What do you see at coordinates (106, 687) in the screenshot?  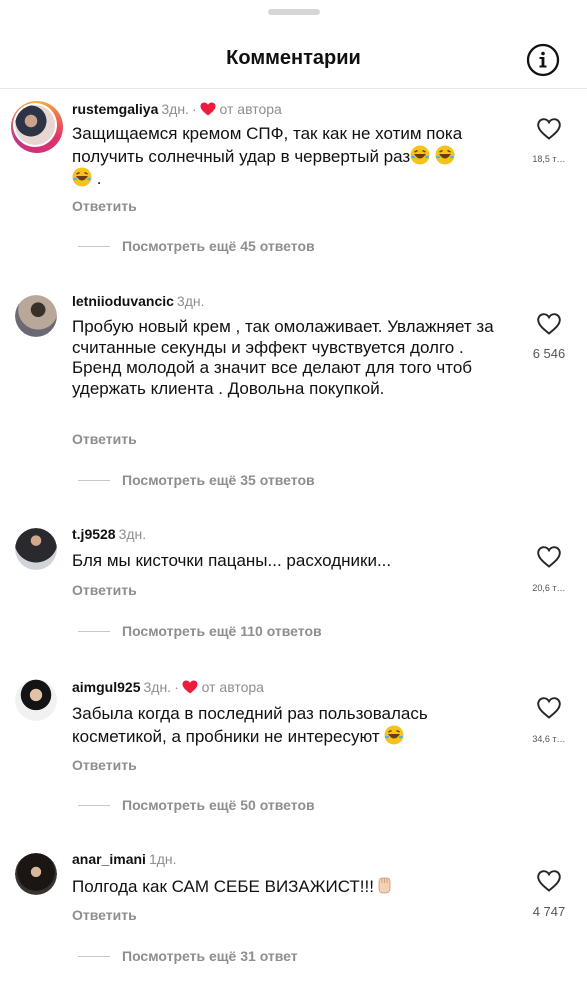 I see `username: aimgul925` at bounding box center [106, 687].